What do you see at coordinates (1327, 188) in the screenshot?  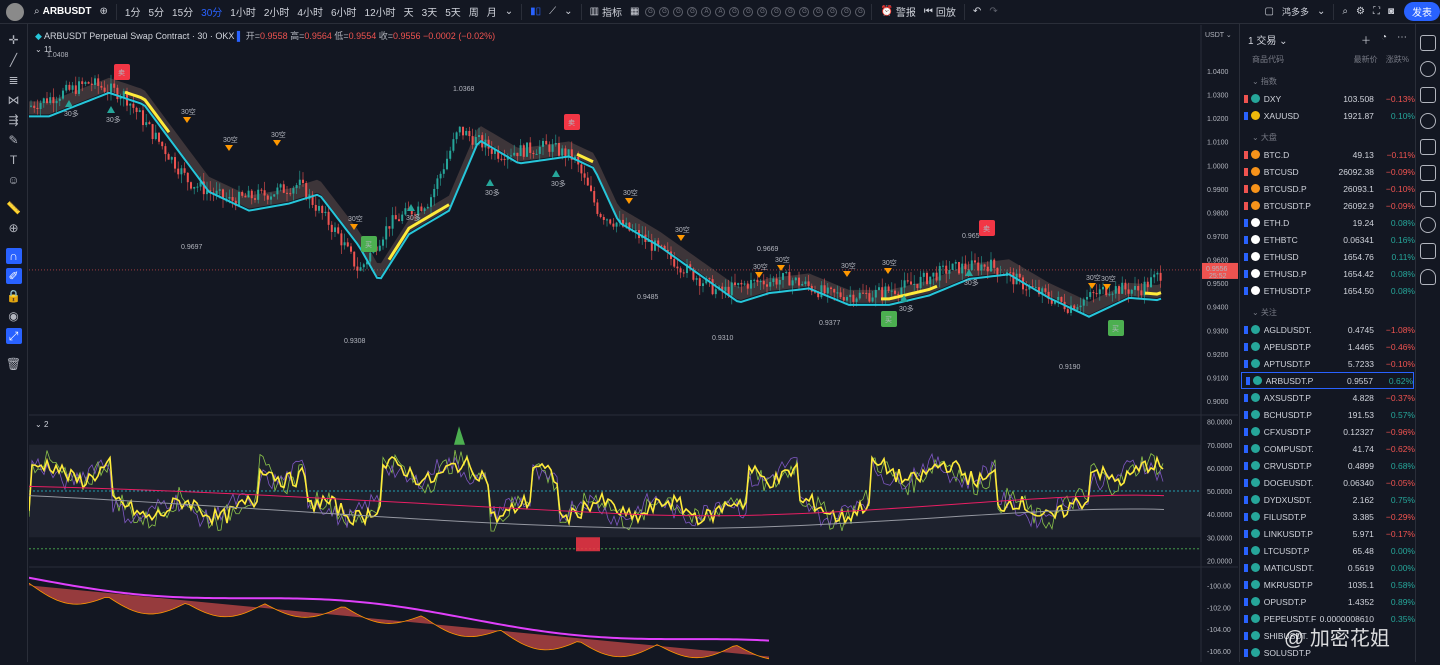 I see `watchlist-row: BTCUSD.P 26093.1 −0.10%` at bounding box center [1327, 188].